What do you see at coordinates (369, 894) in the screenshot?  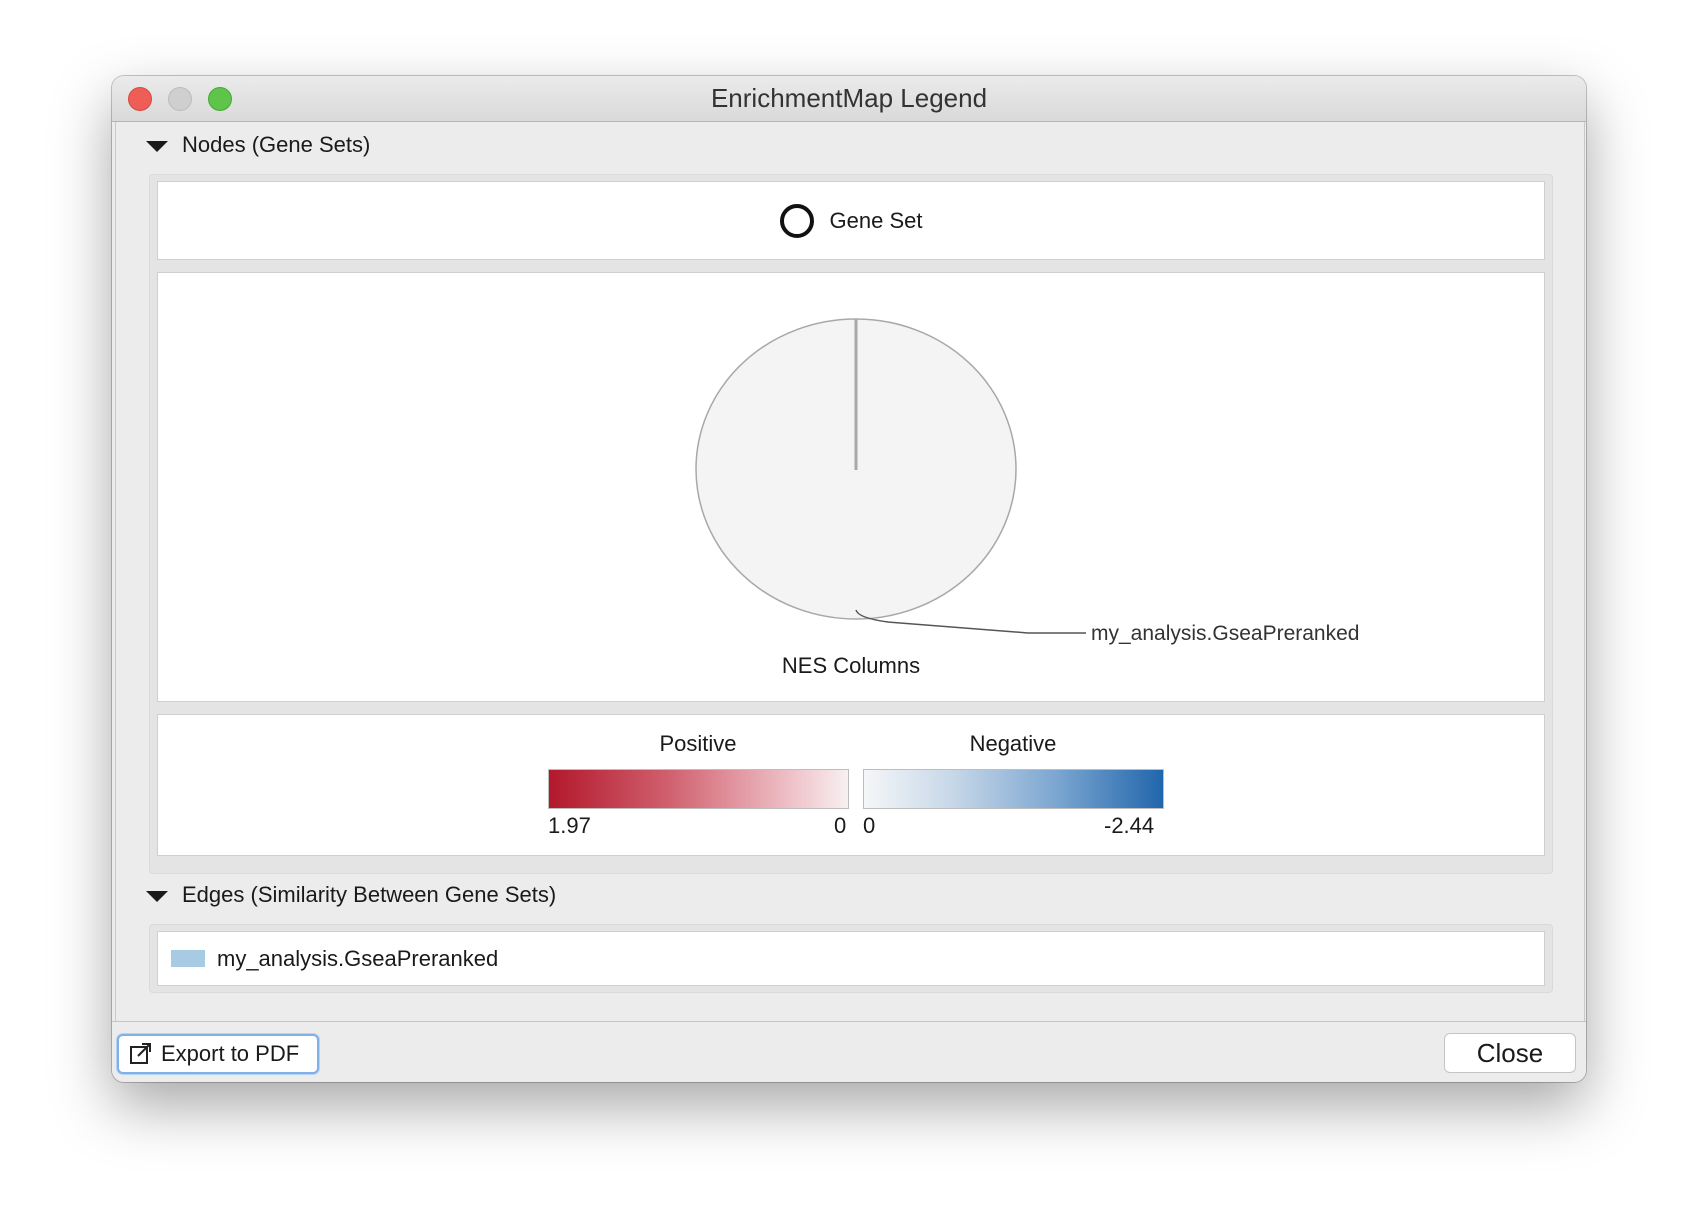 I see `edges-section-title: Edges (Similarity Between Gene Sets)` at bounding box center [369, 894].